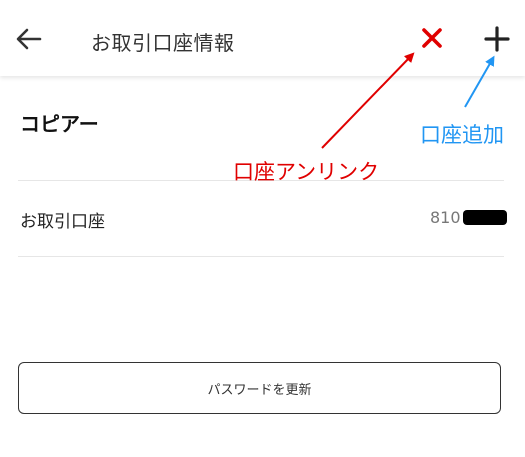 The image size is (525, 457). Describe the element at coordinates (306, 172) in the screenshot. I see `unlink-annotation-label: 口座アンリンク` at that location.